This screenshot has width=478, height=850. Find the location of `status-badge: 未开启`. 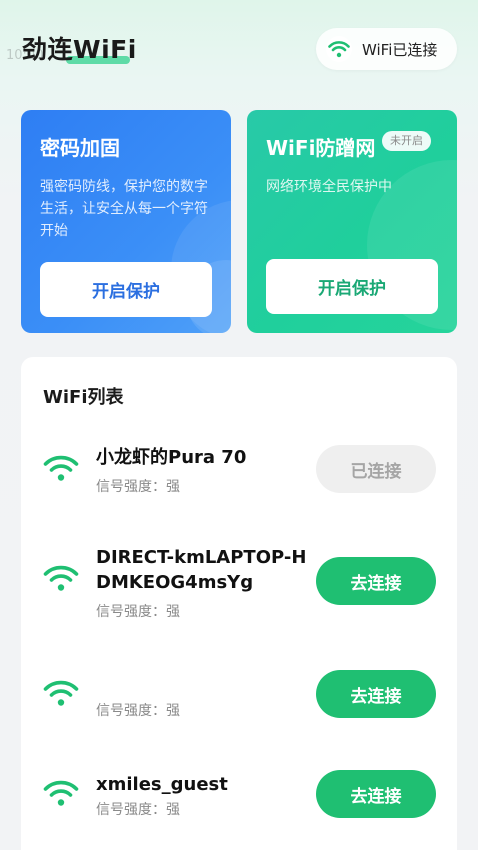

status-badge: 未开启 is located at coordinates (406, 141).